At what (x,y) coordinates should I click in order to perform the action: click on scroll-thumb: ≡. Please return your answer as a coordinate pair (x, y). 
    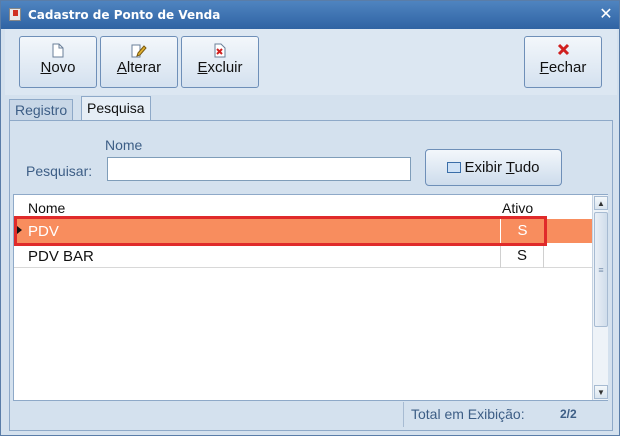
    Looking at the image, I should click on (601, 269).